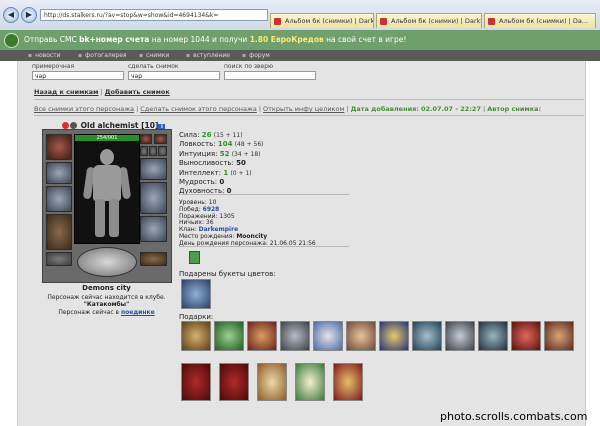  I want to click on make-snapshot-input: чар, so click(174, 75).